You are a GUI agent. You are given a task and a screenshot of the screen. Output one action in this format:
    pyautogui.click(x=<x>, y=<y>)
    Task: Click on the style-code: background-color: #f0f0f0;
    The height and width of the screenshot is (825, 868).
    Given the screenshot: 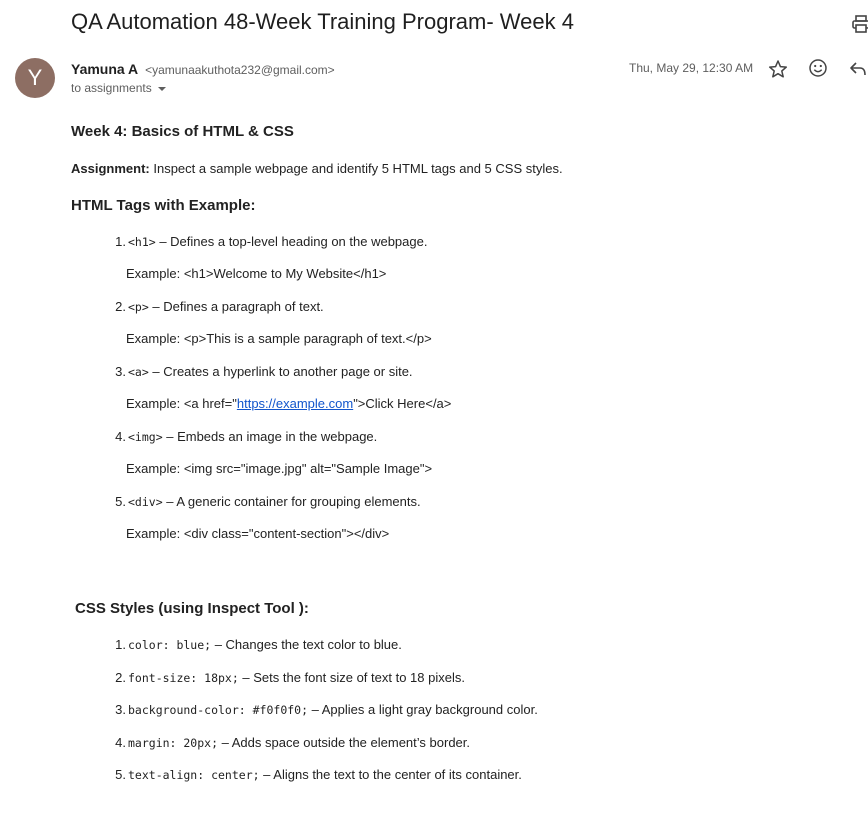 What is the action you would take?
    pyautogui.click(x=218, y=710)
    